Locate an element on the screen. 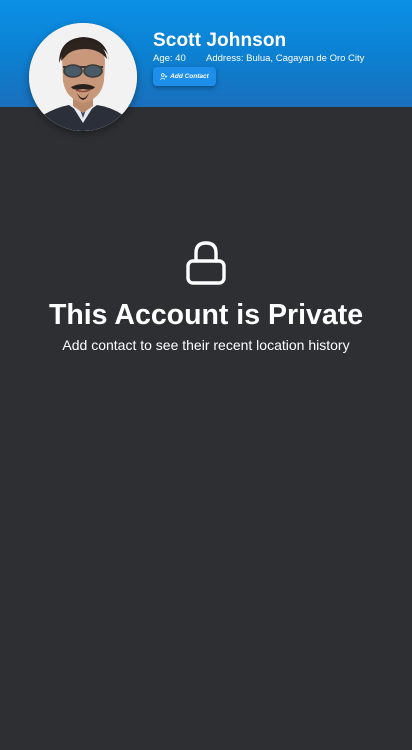  avatar-photo is located at coordinates (83, 77).